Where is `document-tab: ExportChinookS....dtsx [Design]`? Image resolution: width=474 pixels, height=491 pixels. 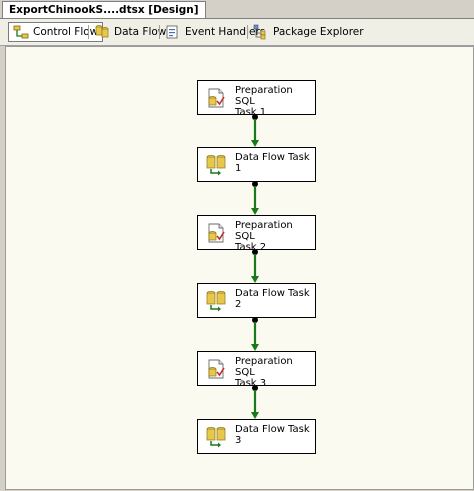 document-tab: ExportChinookS....dtsx [Design] is located at coordinates (104, 9).